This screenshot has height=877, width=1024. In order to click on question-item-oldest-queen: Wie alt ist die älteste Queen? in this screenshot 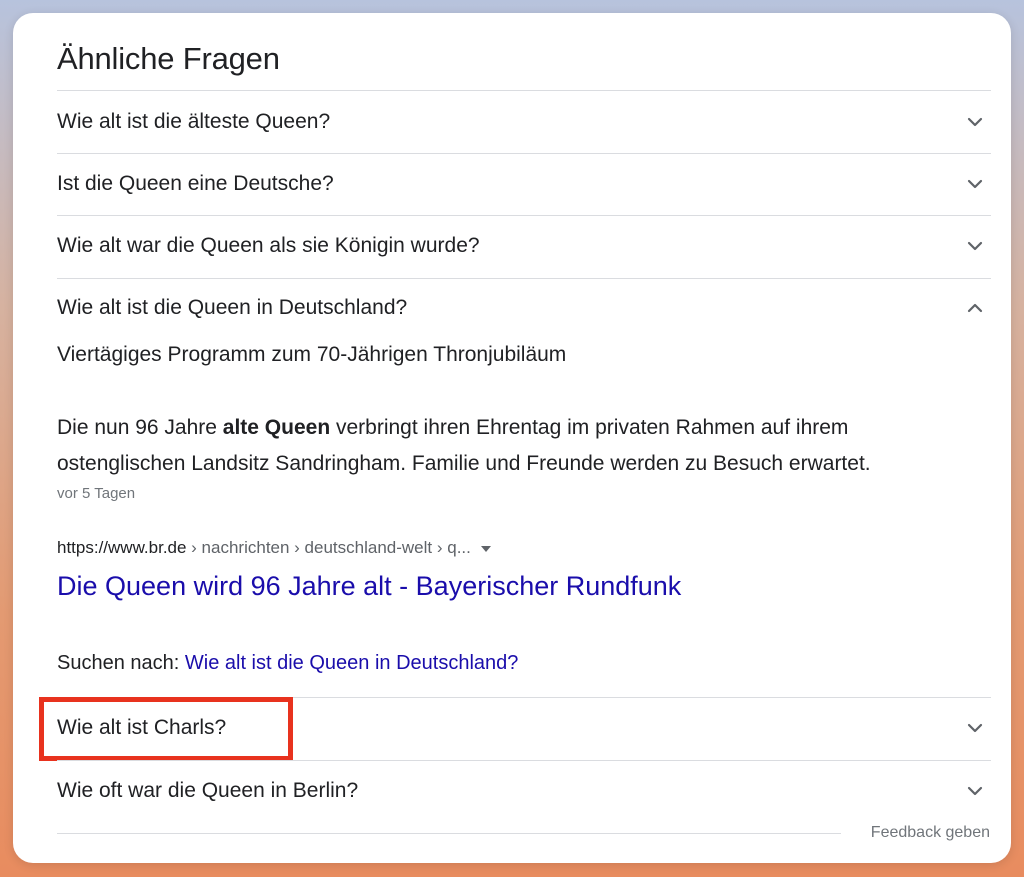, I will do `click(524, 122)`.